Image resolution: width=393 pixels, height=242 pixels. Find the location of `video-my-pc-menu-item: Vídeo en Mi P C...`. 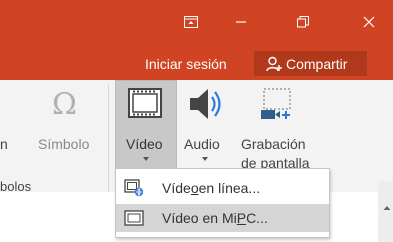

video-my-pc-menu-item: Vídeo en Mi P C... is located at coordinates (222, 218).